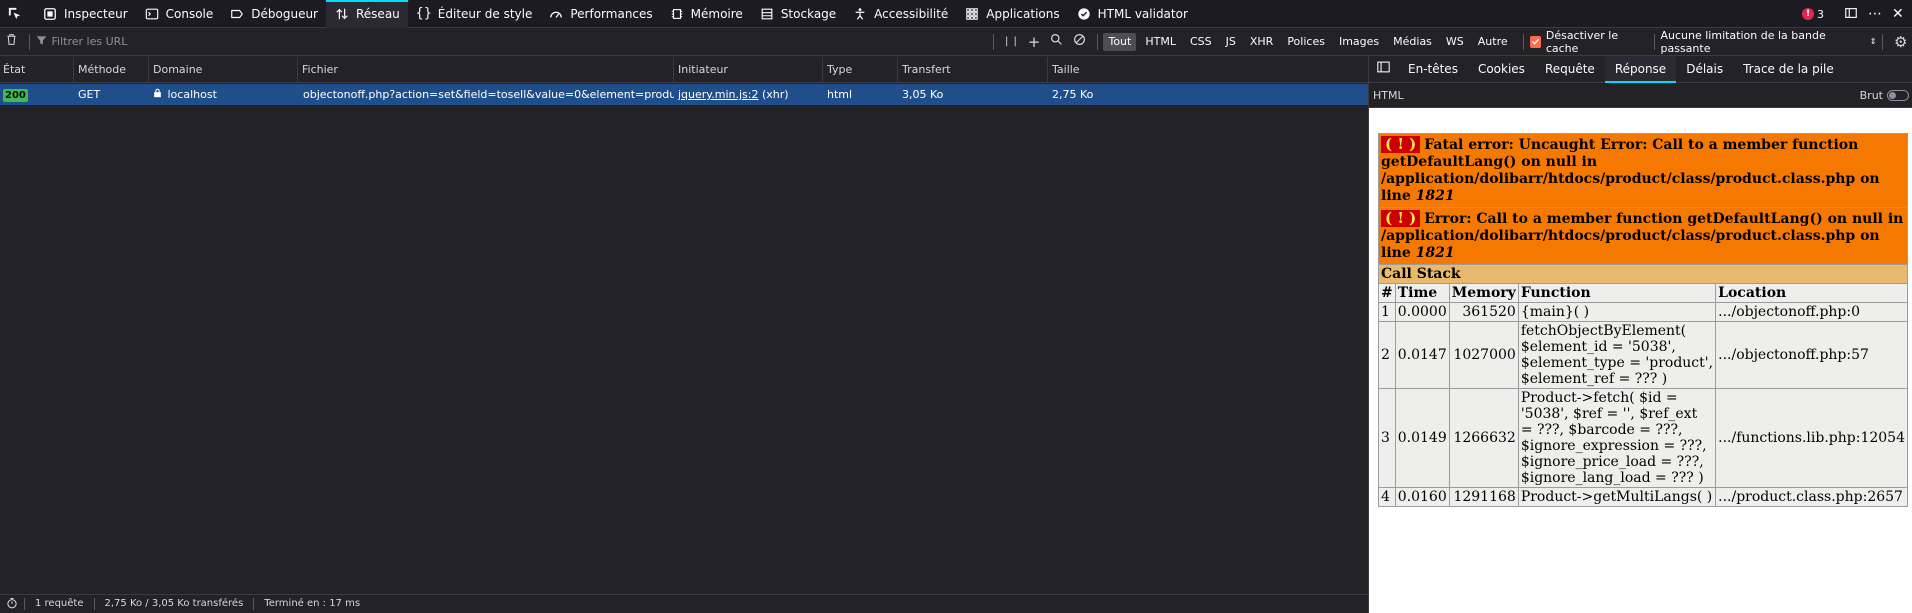 This screenshot has height=613, width=1912. What do you see at coordinates (223, 94) in the screenshot?
I see `cell-domain: localhost` at bounding box center [223, 94].